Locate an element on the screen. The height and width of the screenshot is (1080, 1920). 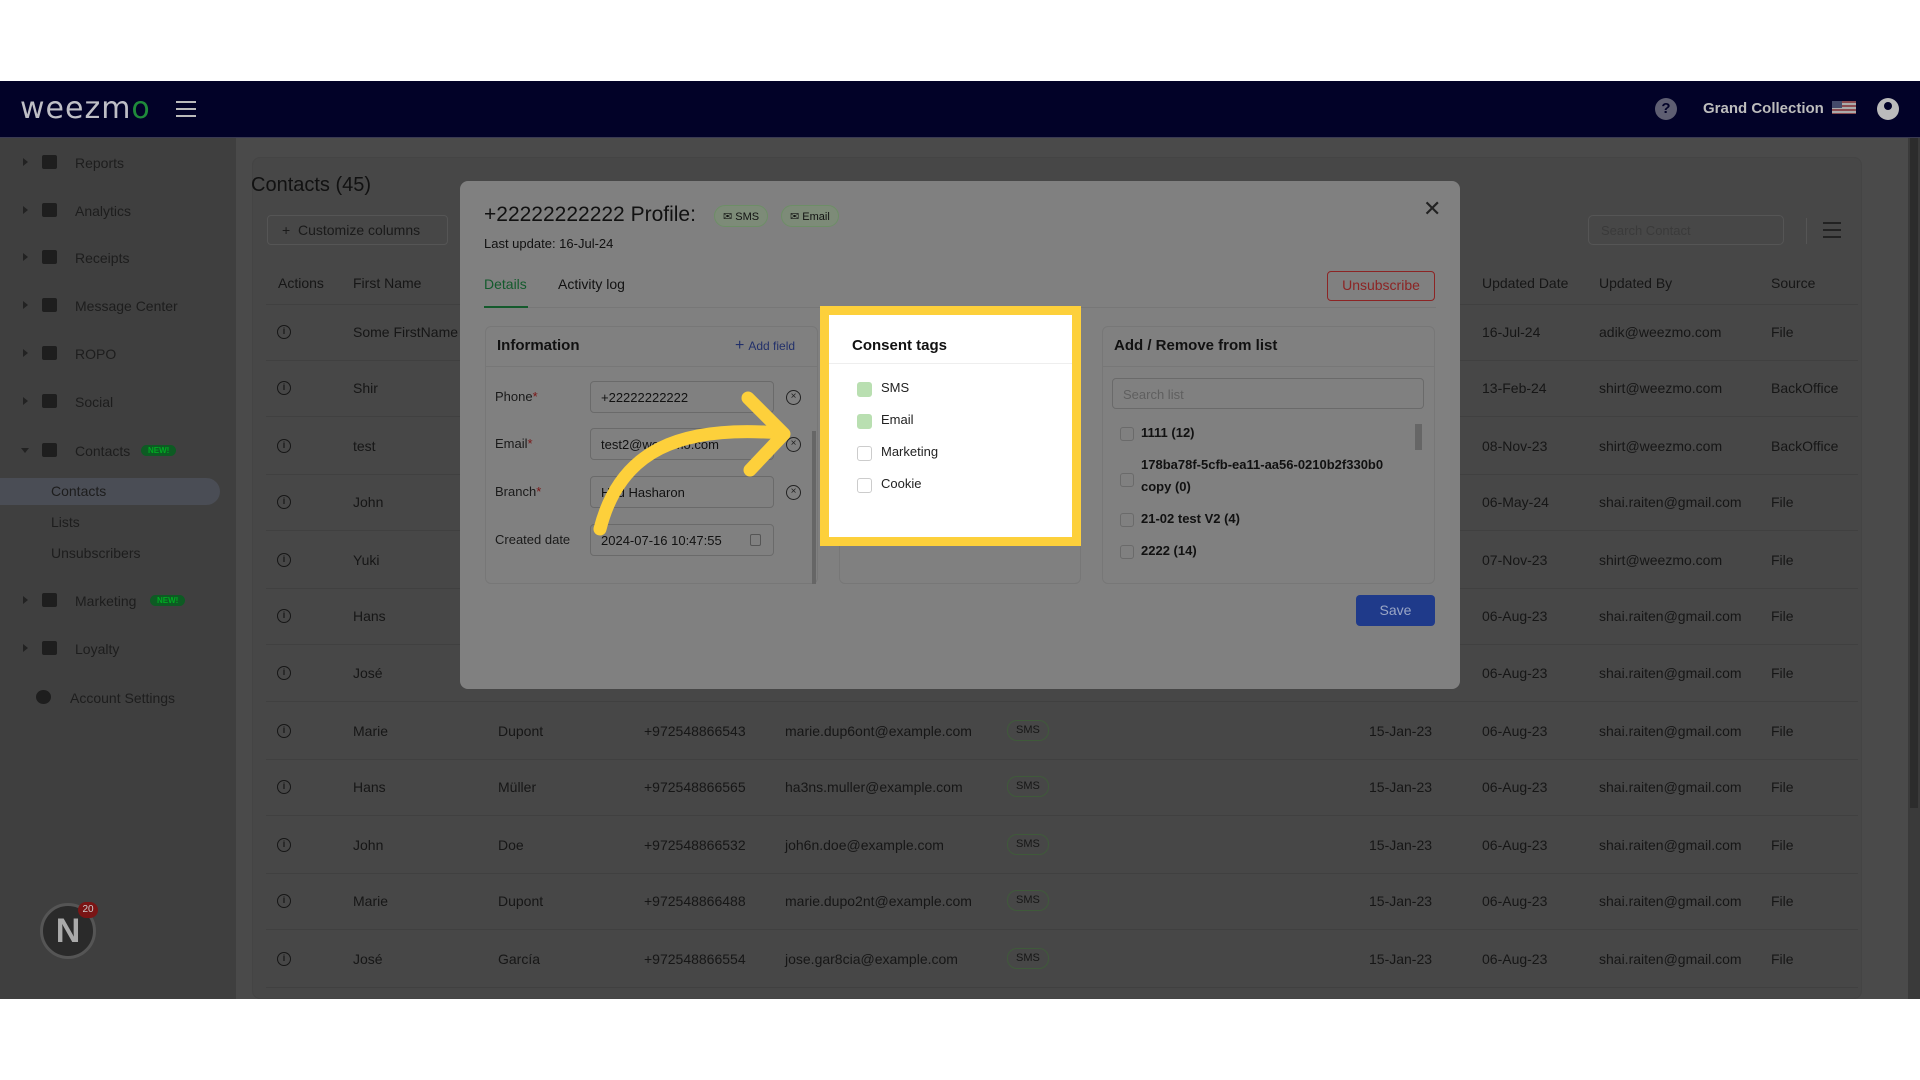
user-account-icon is located at coordinates (1888, 109).